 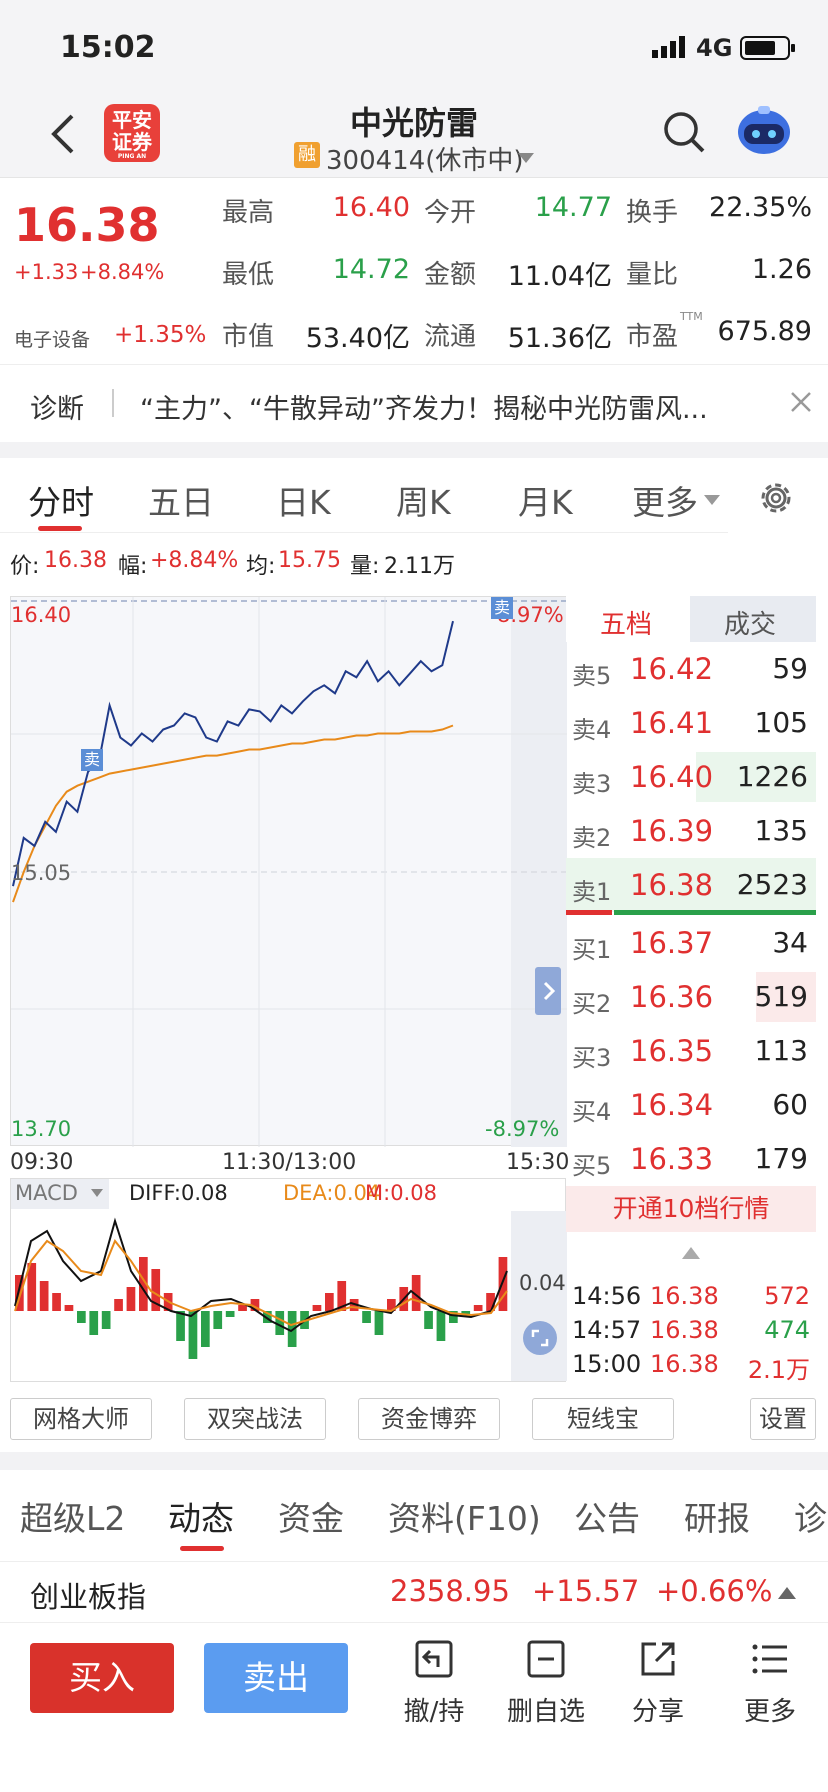 What do you see at coordinates (60, 528) in the screenshot?
I see `tab-underline` at bounding box center [60, 528].